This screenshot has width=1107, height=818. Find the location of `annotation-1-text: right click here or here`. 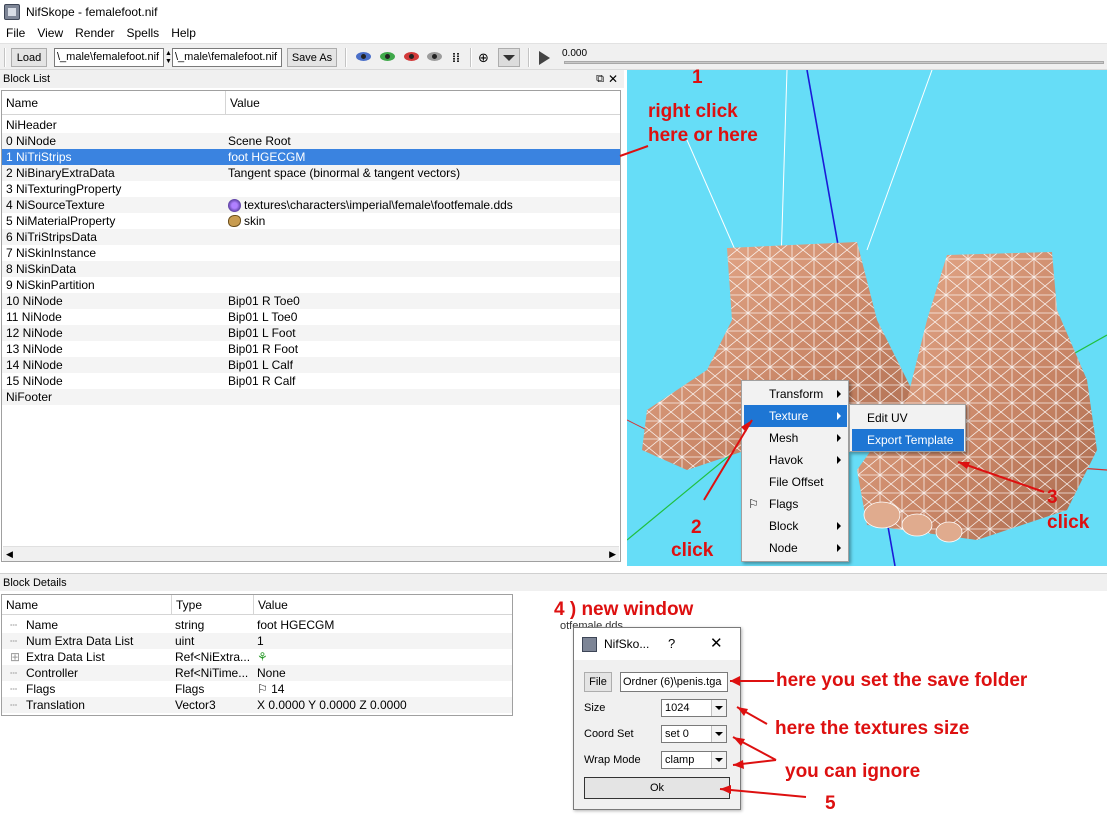

annotation-1-text: right click here or here is located at coordinates (703, 123).